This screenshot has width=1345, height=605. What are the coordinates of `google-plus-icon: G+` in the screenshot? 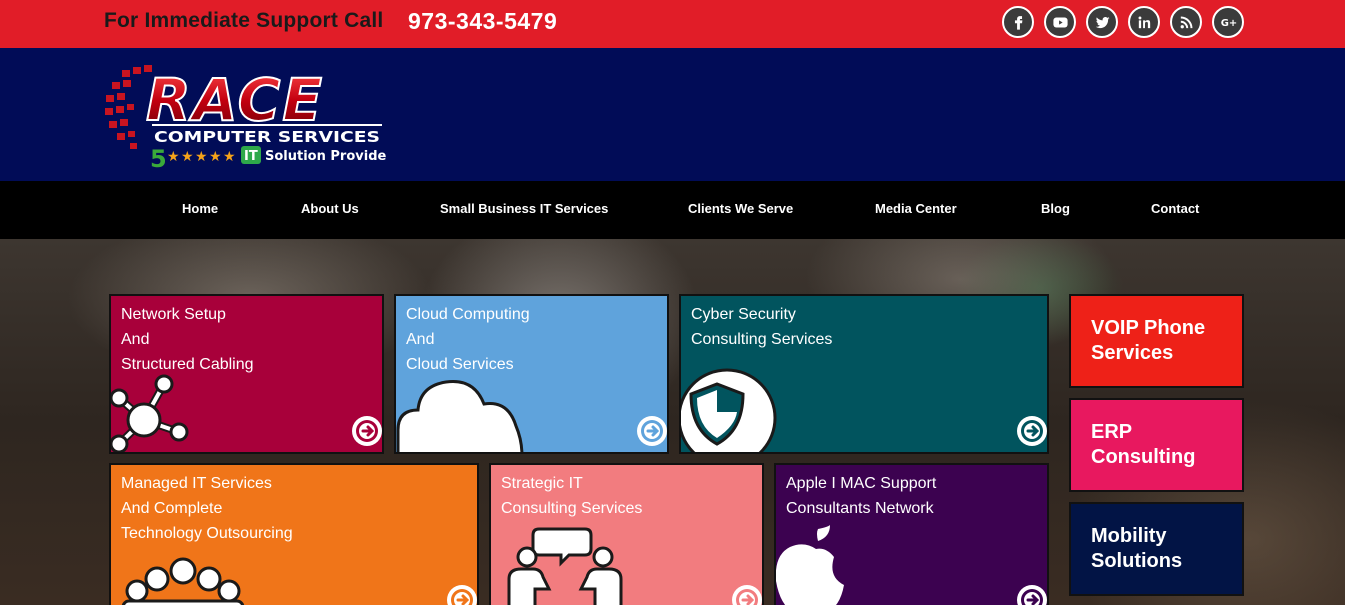 It's located at (1228, 22).